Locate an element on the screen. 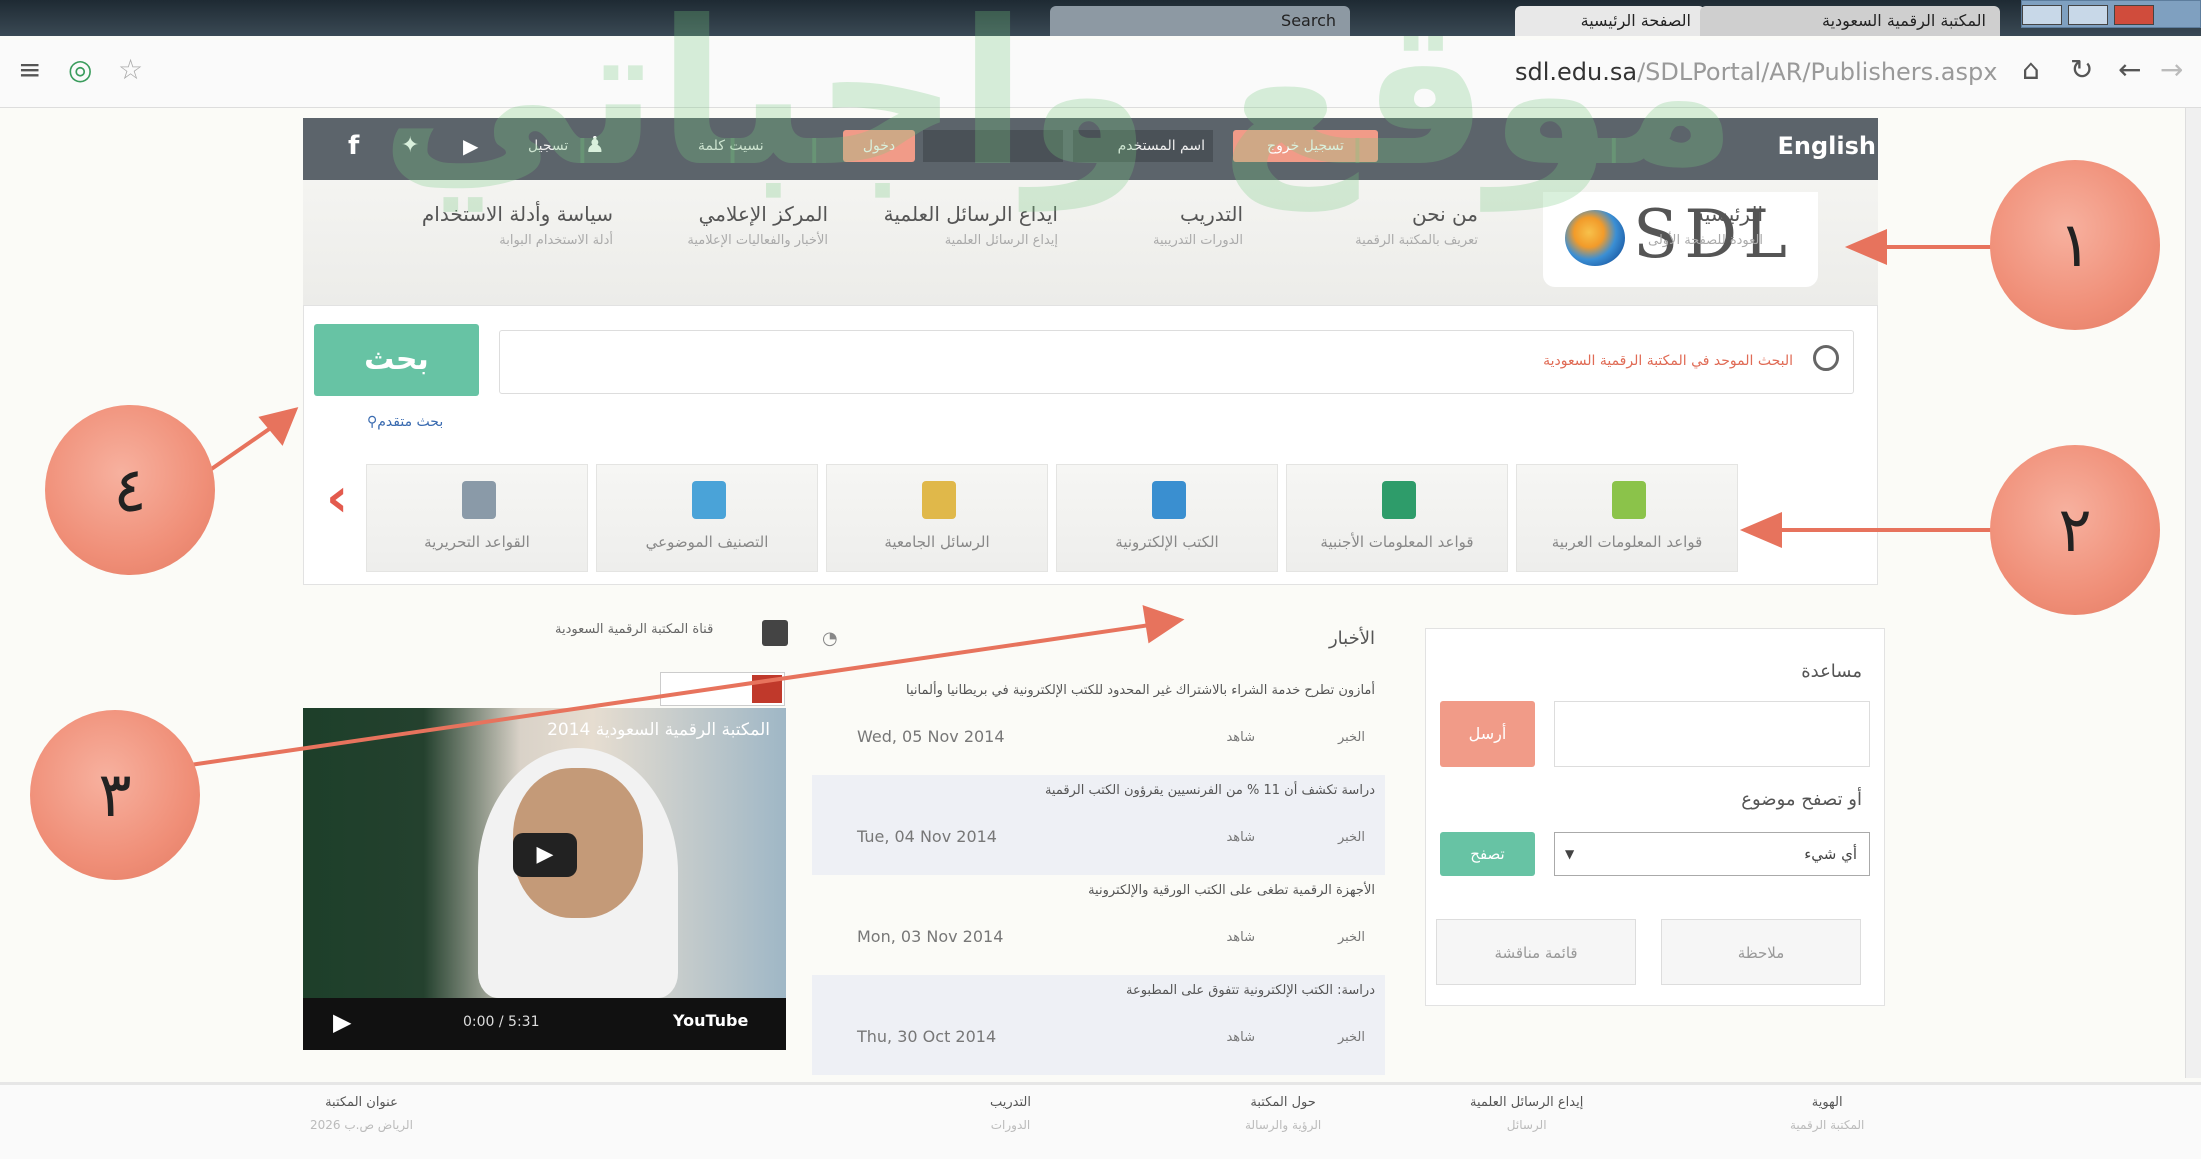  footer-item: إيداع الرسائل العلمية الرسائل is located at coordinates (1526, 1113).